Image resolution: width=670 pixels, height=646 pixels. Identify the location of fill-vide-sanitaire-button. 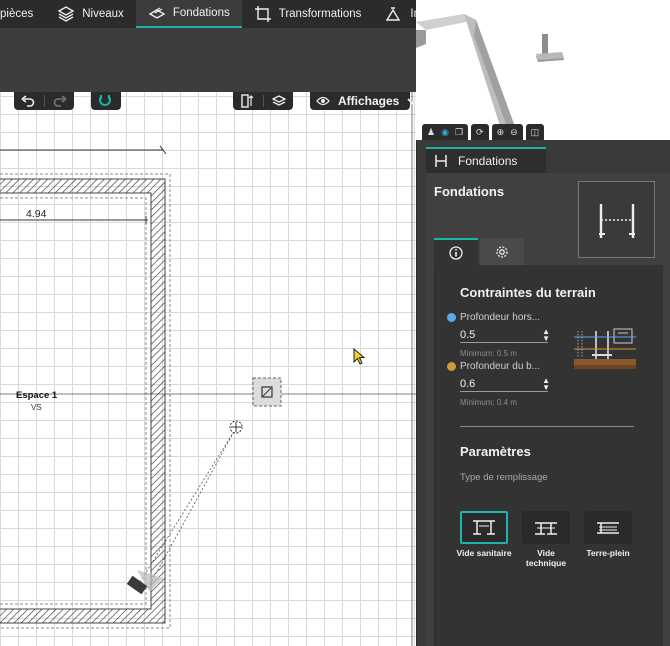
(484, 527).